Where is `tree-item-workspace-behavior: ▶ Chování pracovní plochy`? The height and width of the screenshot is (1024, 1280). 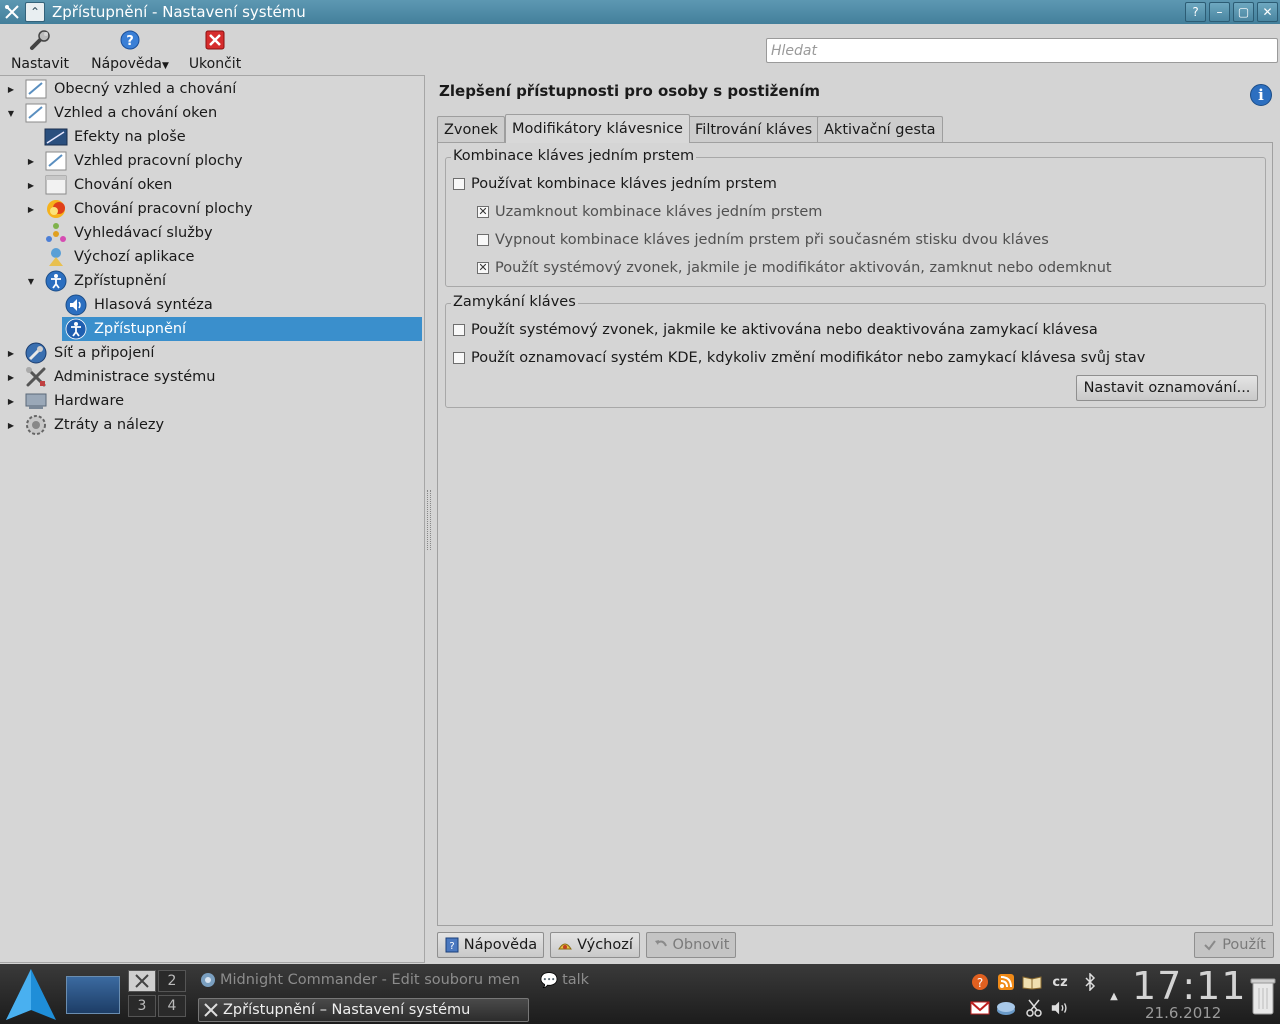 tree-item-workspace-behavior: ▶ Chování pracovní plochy is located at coordinates (211, 209).